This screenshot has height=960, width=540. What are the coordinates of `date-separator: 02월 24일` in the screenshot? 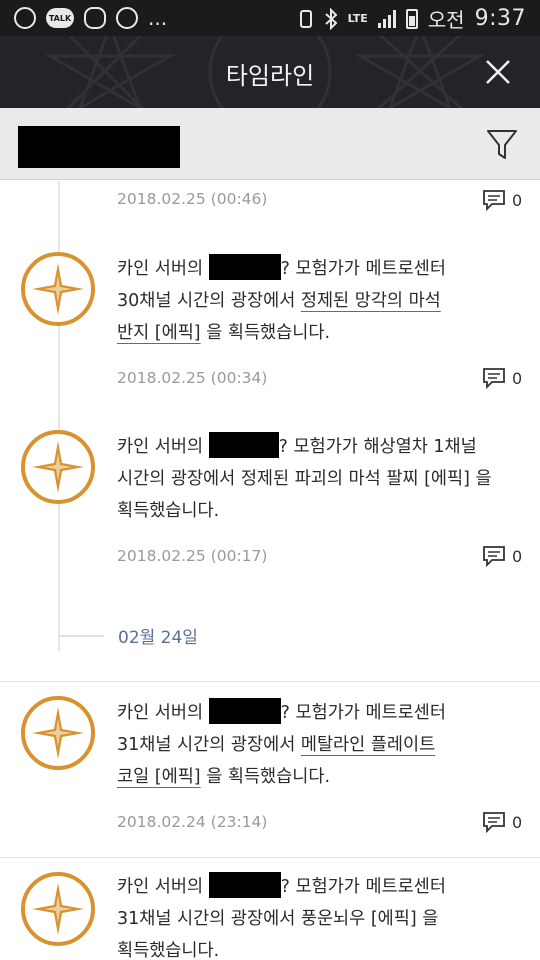 It's located at (129, 635).